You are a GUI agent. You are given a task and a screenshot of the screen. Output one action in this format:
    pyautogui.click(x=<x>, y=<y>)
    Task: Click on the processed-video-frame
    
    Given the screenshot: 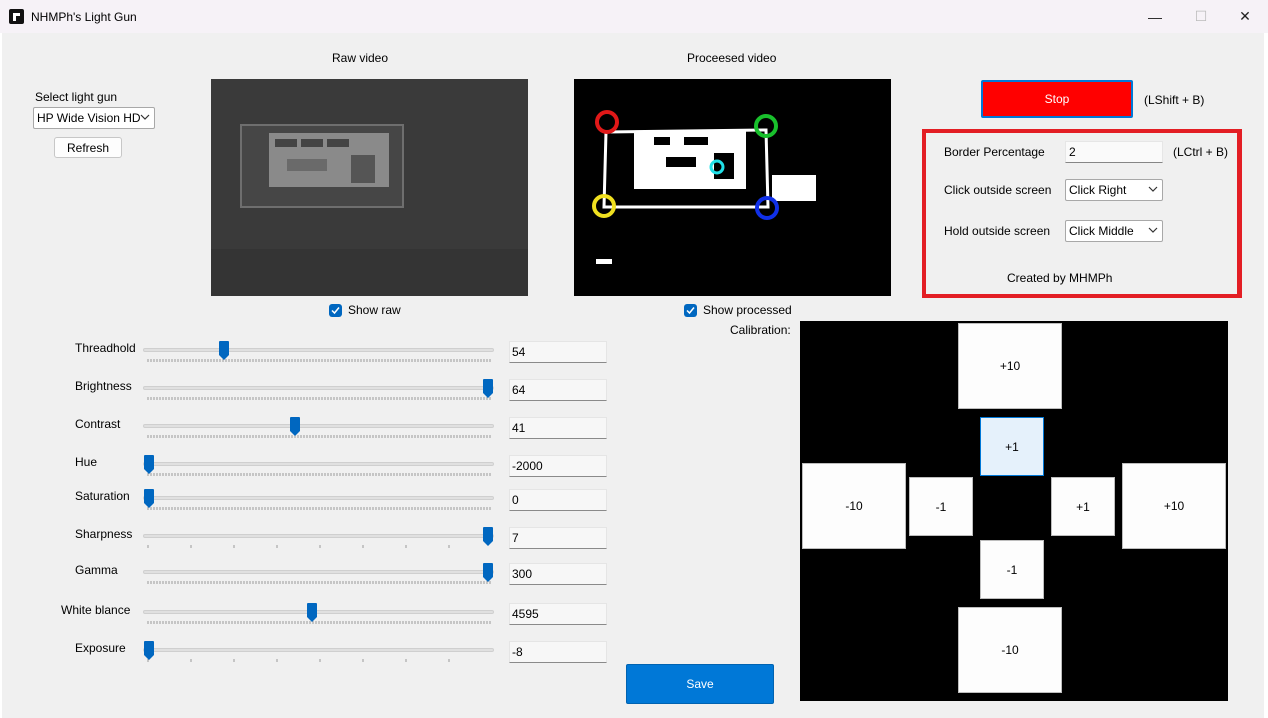 What is the action you would take?
    pyautogui.click(x=732, y=187)
    